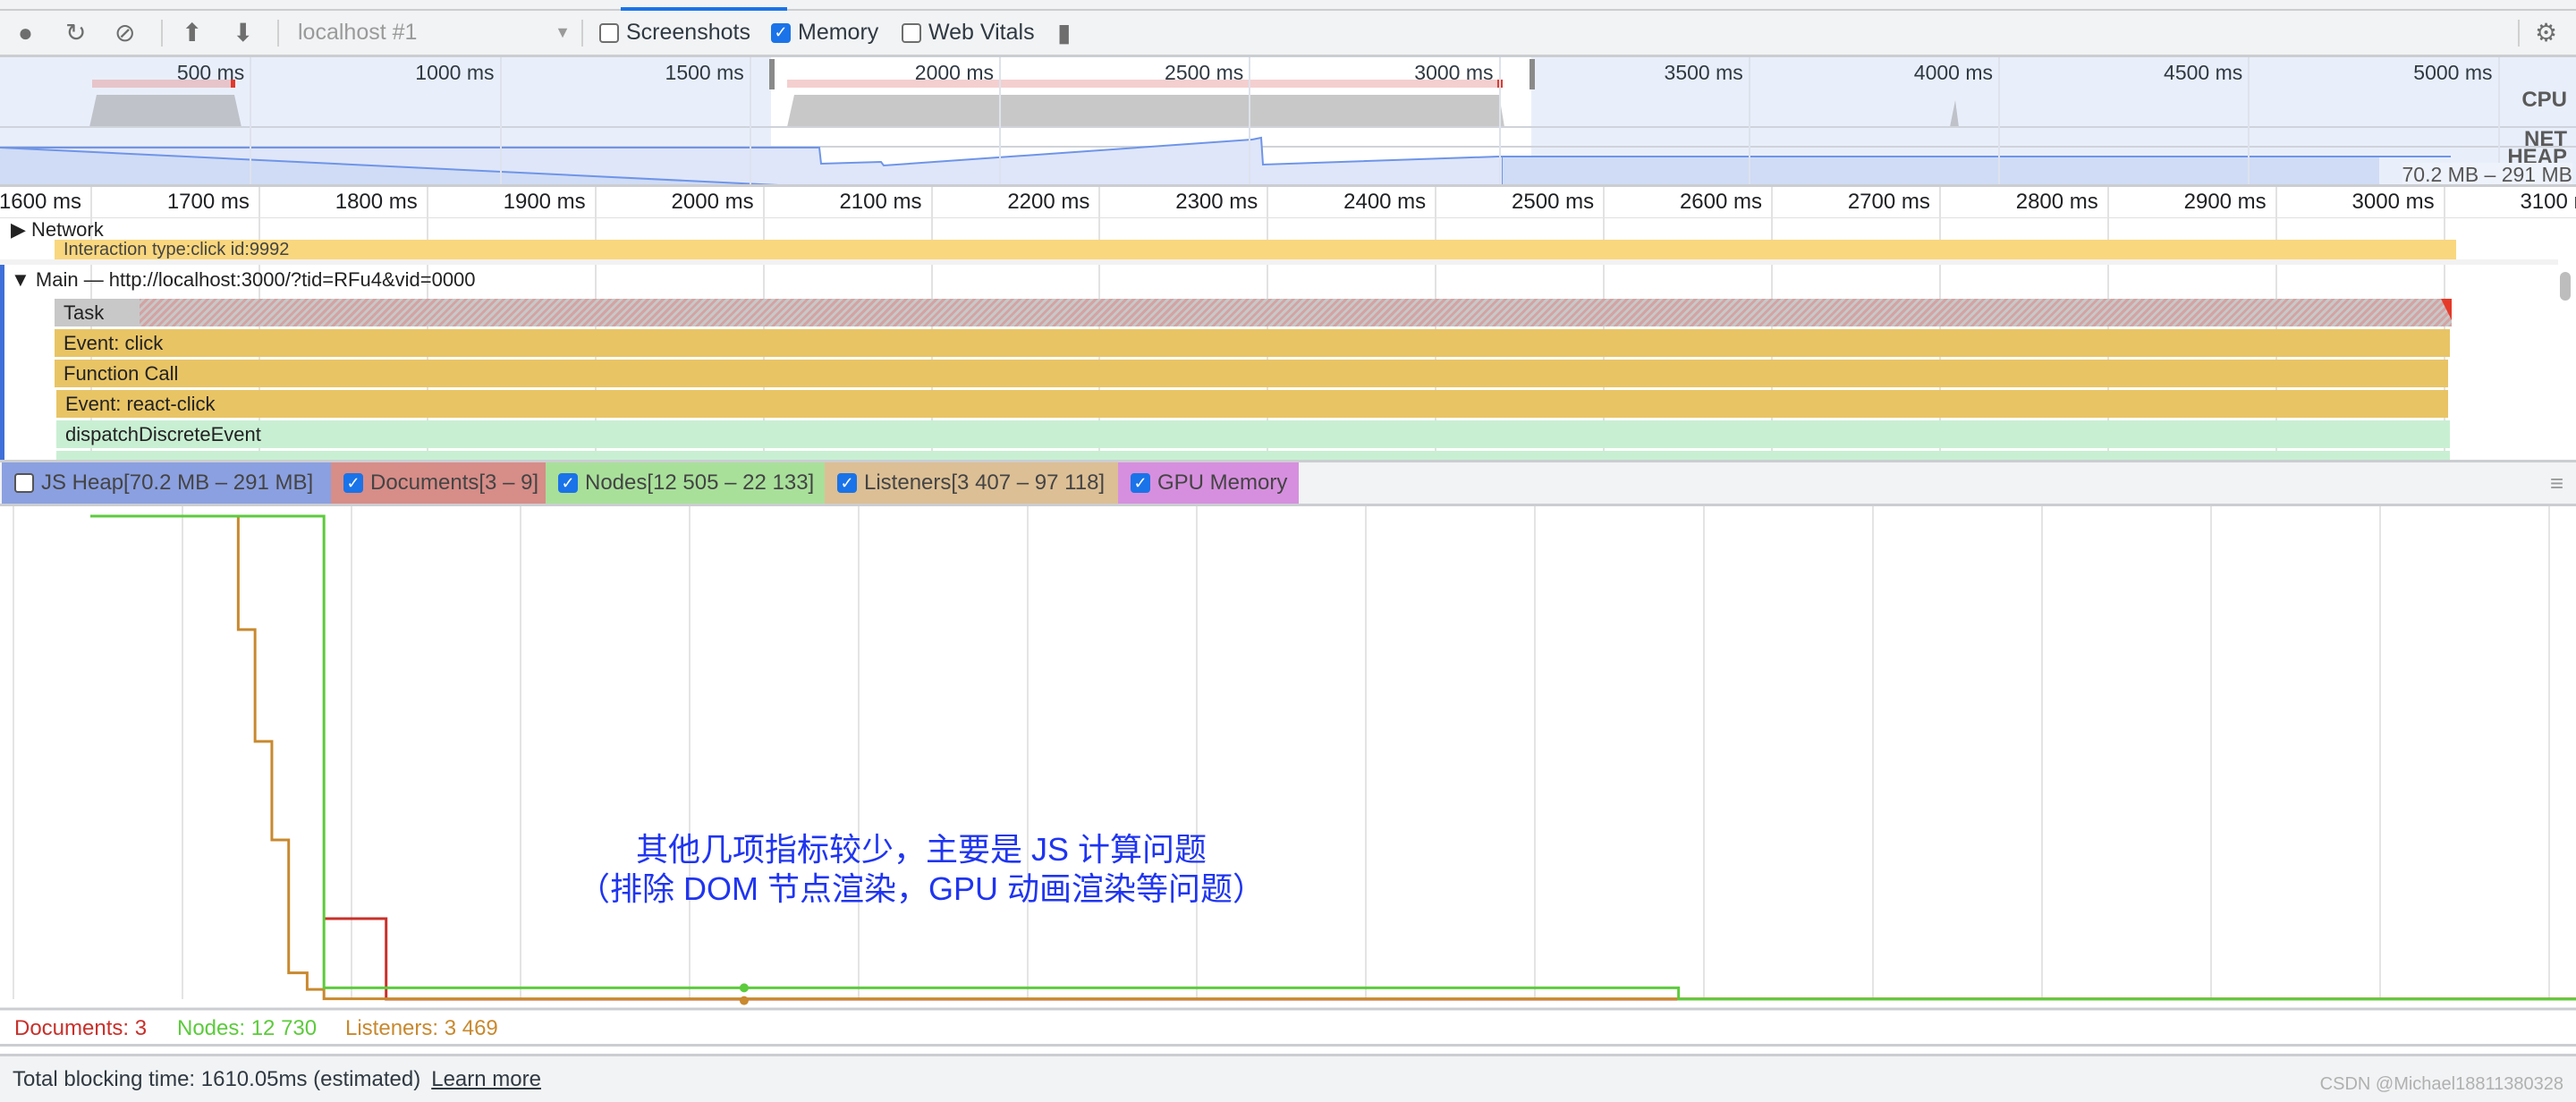 Image resolution: width=2576 pixels, height=1102 pixels. What do you see at coordinates (2056, 202) in the screenshot?
I see `ruler-tick: 2800 ms` at bounding box center [2056, 202].